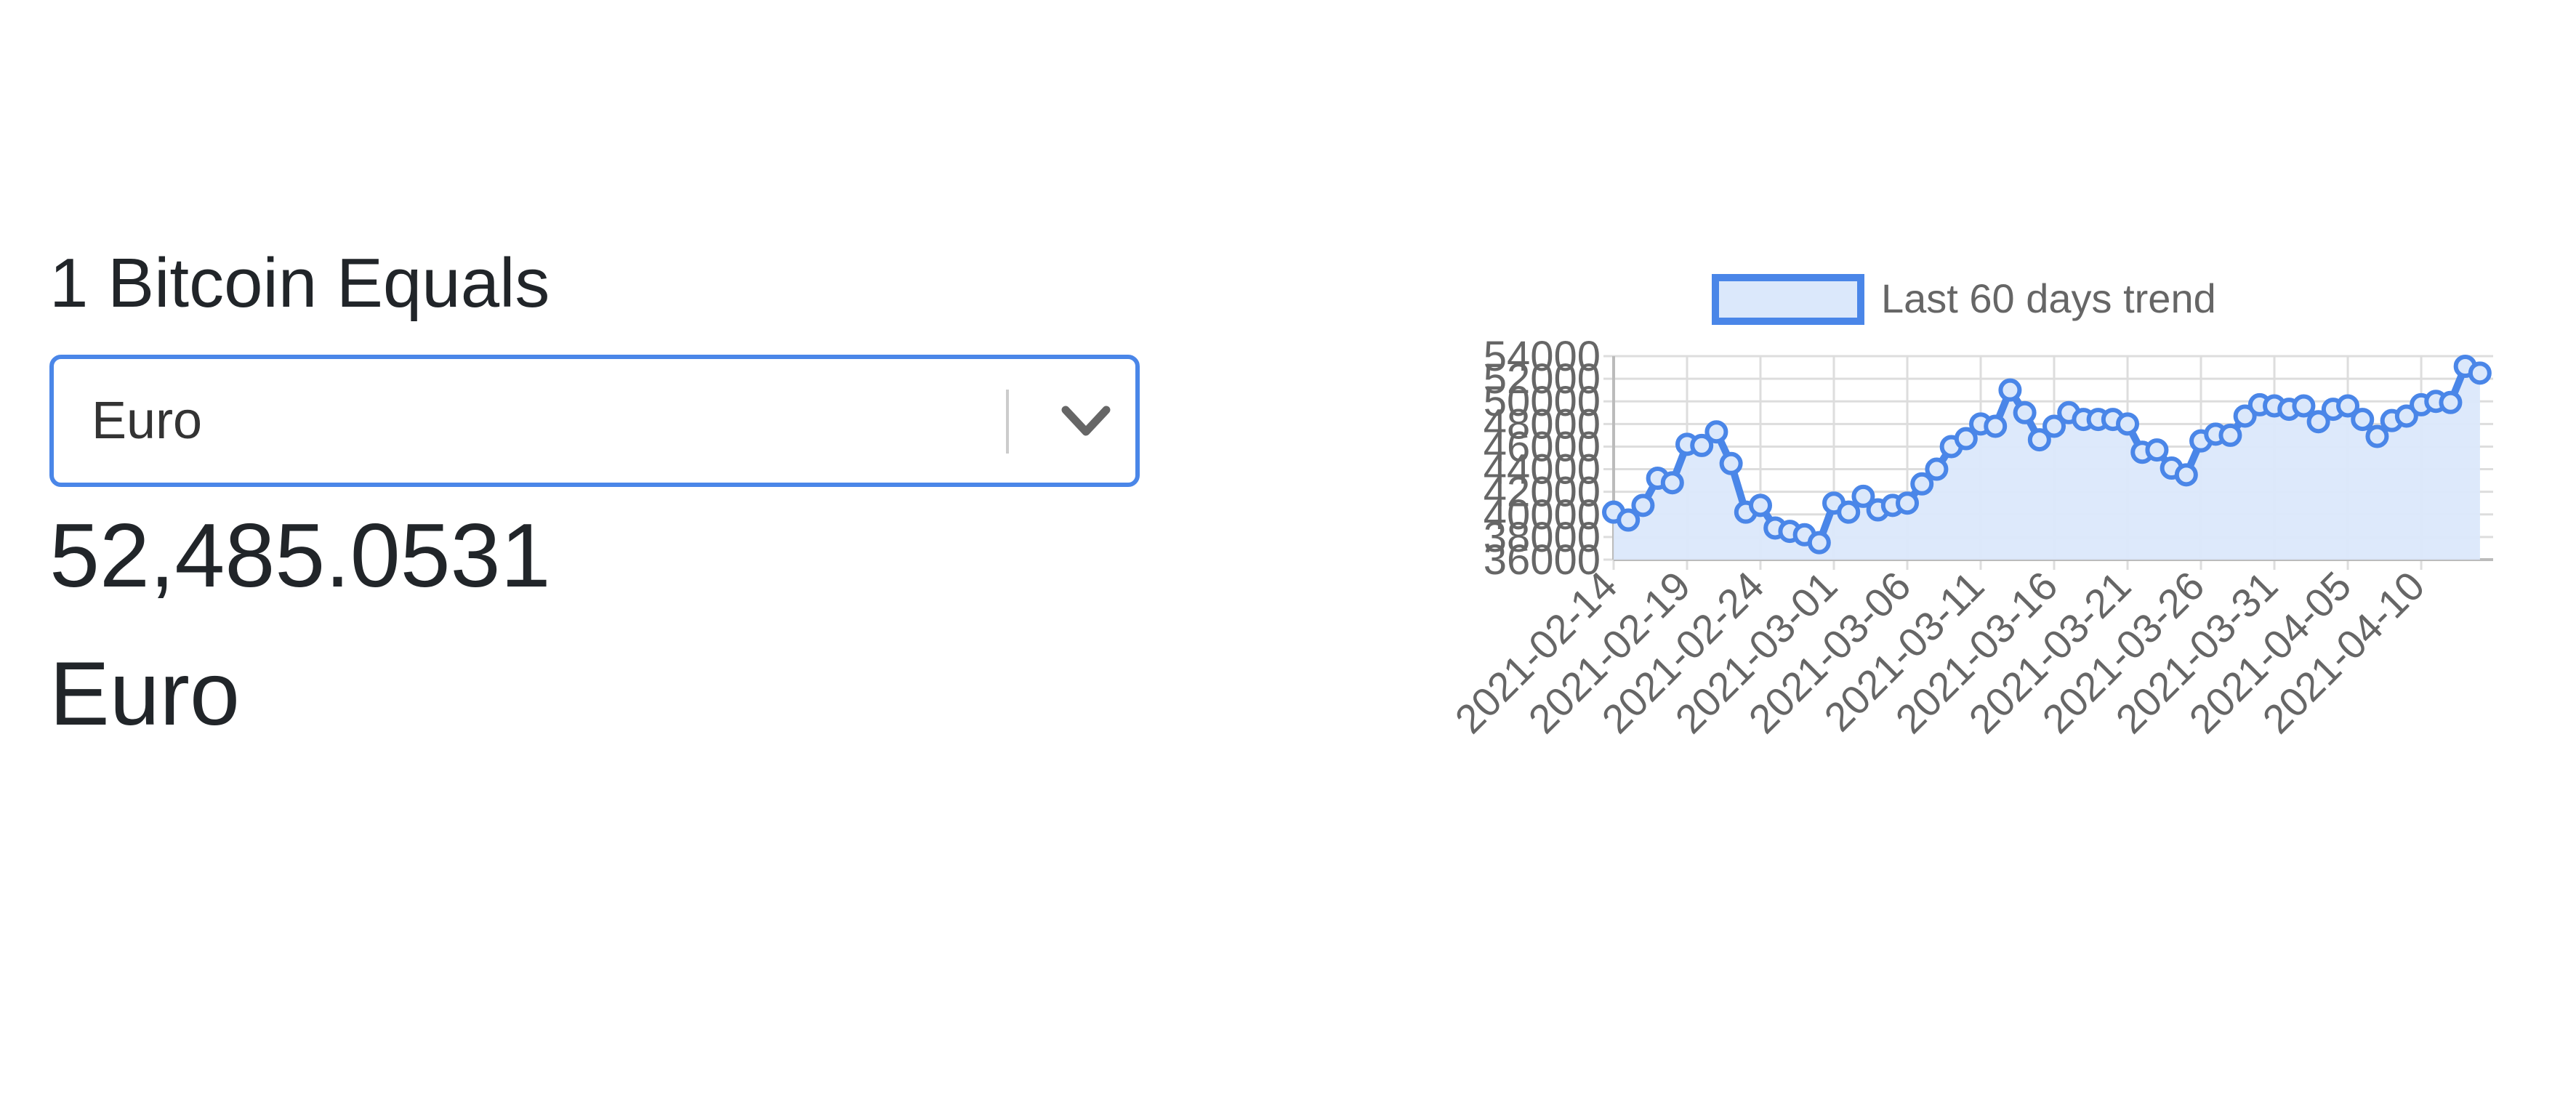 The image size is (2576, 1112). Describe the element at coordinates (144, 694) in the screenshot. I see `converted-currency-label: Euro` at that location.